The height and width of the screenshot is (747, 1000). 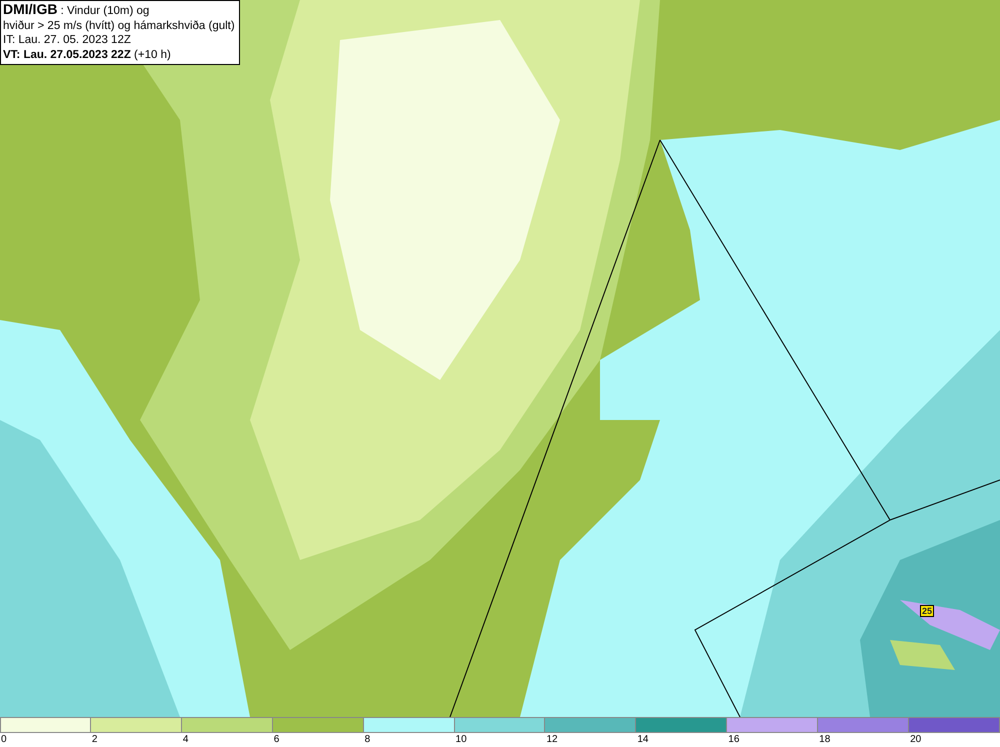 I want to click on legend-label: 20, so click(x=916, y=739).